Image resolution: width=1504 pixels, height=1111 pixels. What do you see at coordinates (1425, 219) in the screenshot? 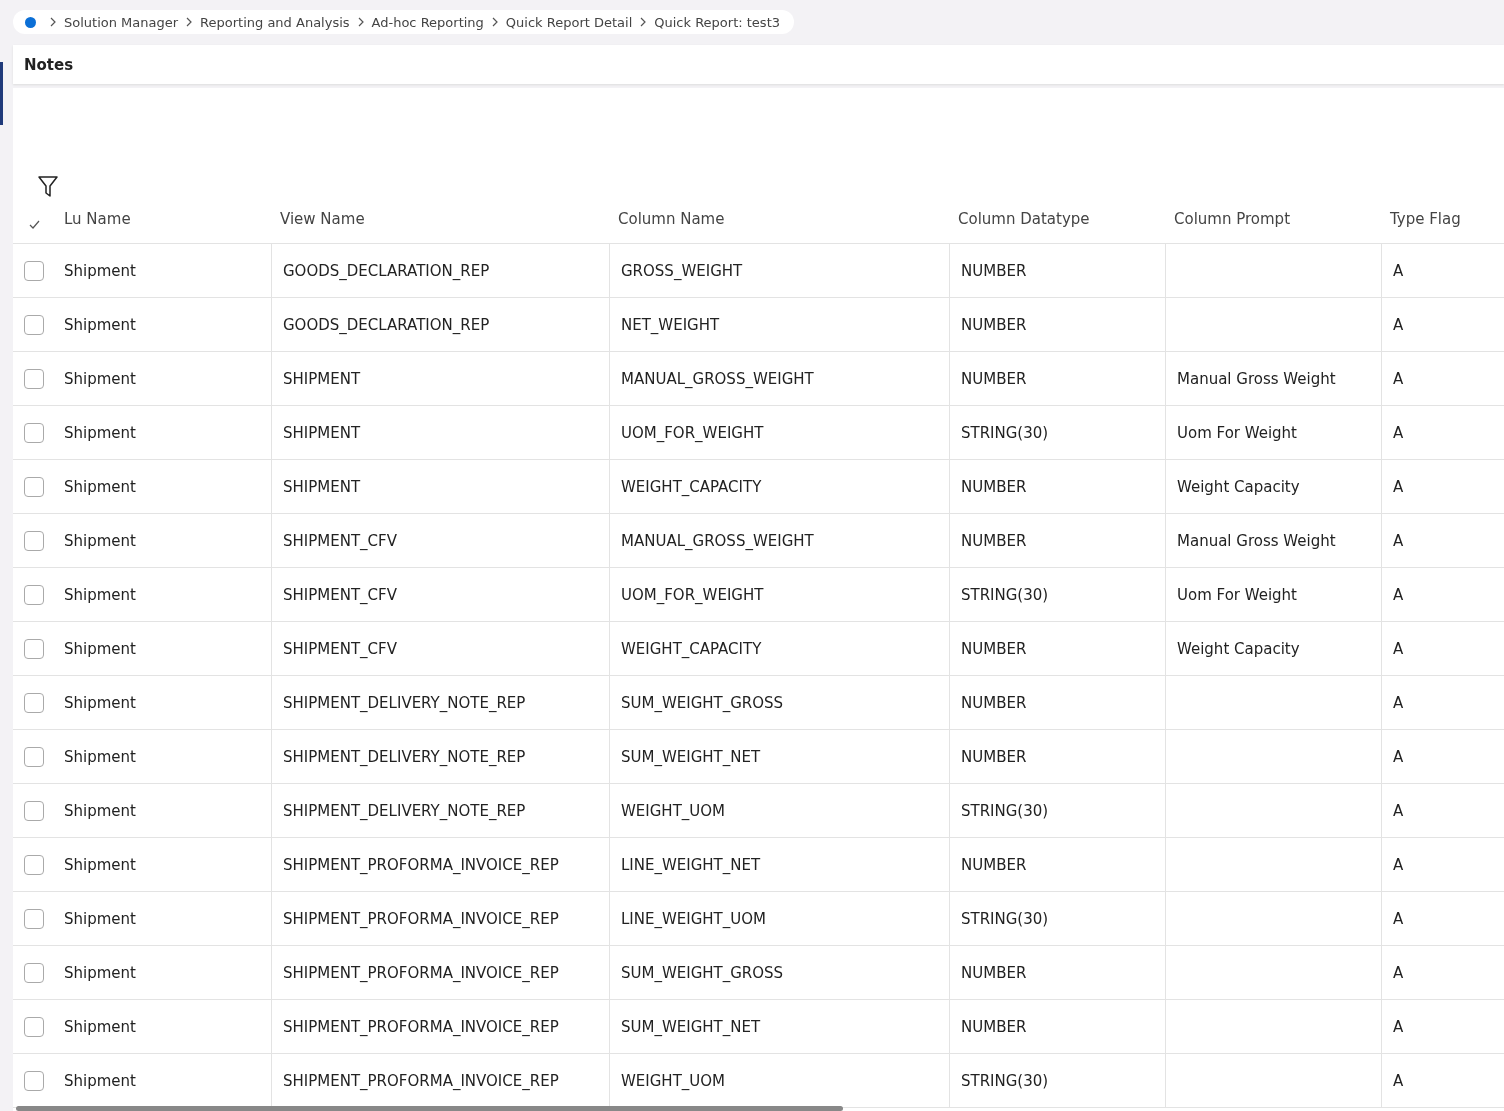
I see `column-header: Type Flag` at bounding box center [1425, 219].